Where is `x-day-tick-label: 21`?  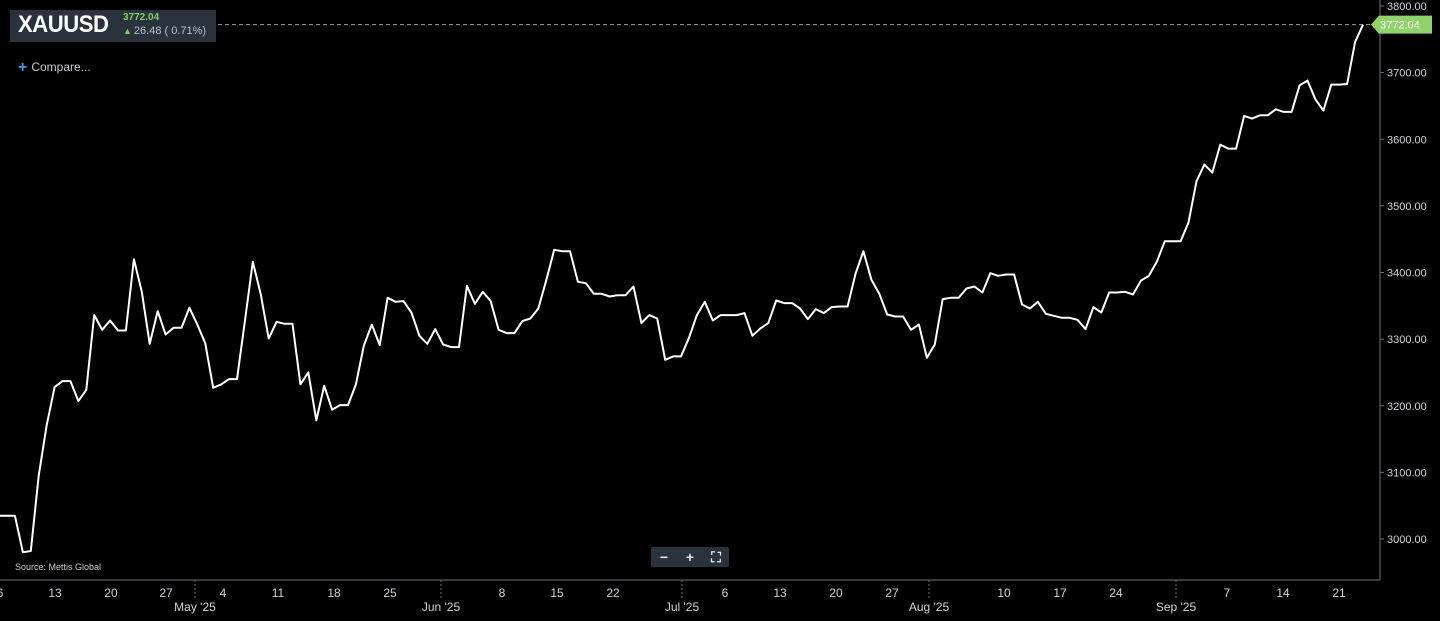
x-day-tick-label: 21 is located at coordinates (1339, 593).